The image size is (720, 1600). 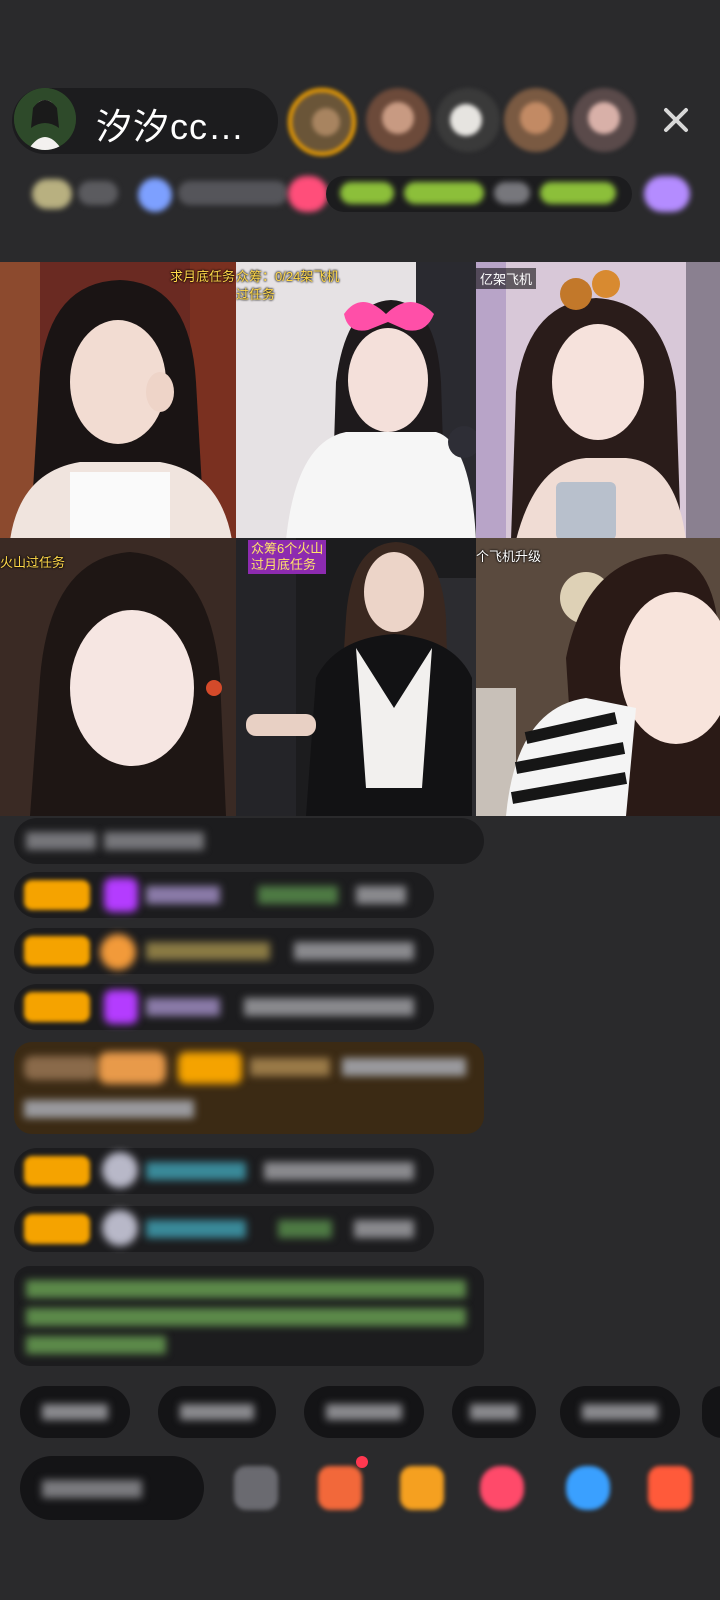 What do you see at coordinates (340, 1488) in the screenshot?
I see `gift-box-icon` at bounding box center [340, 1488].